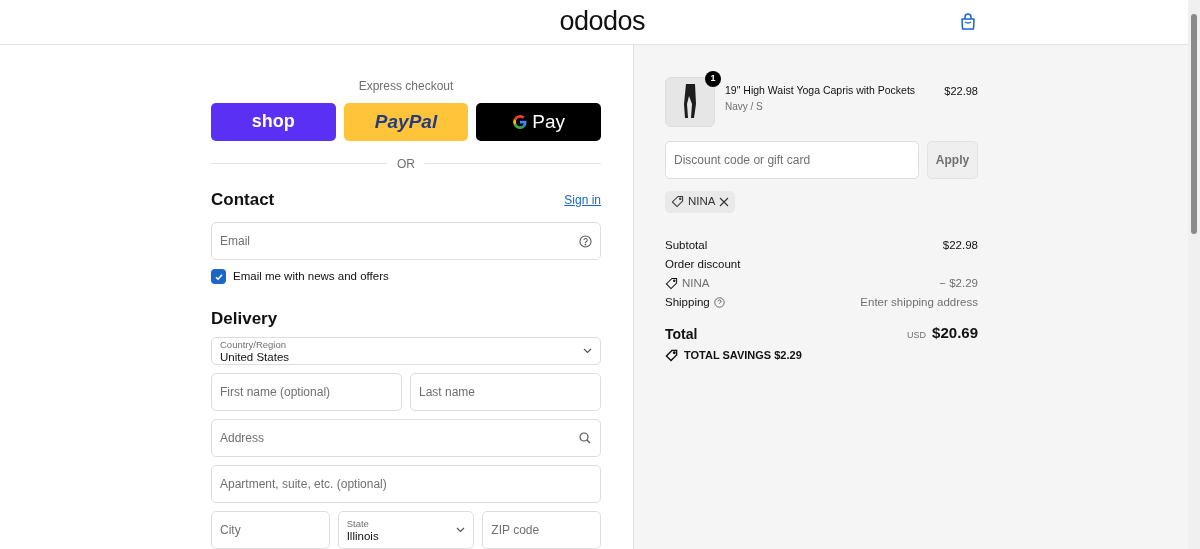  Describe the element at coordinates (1194, 274) in the screenshot. I see `scrollbar` at that location.